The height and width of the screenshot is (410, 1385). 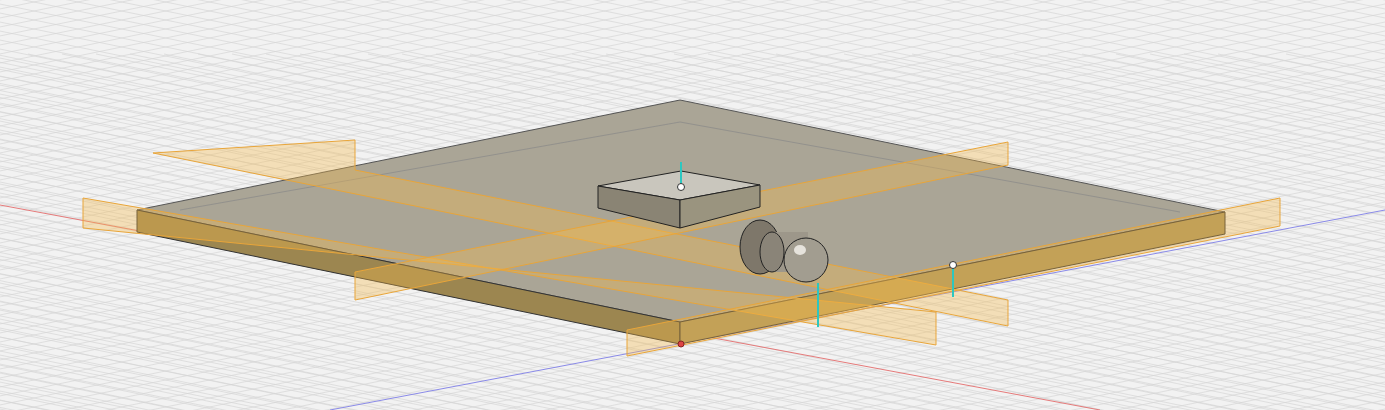 What do you see at coordinates (681, 344) in the screenshot?
I see `origin-point` at bounding box center [681, 344].